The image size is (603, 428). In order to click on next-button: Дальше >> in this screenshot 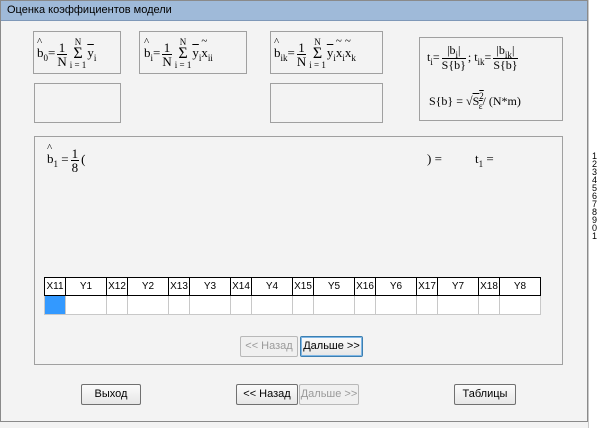, I will do `click(329, 394)`.